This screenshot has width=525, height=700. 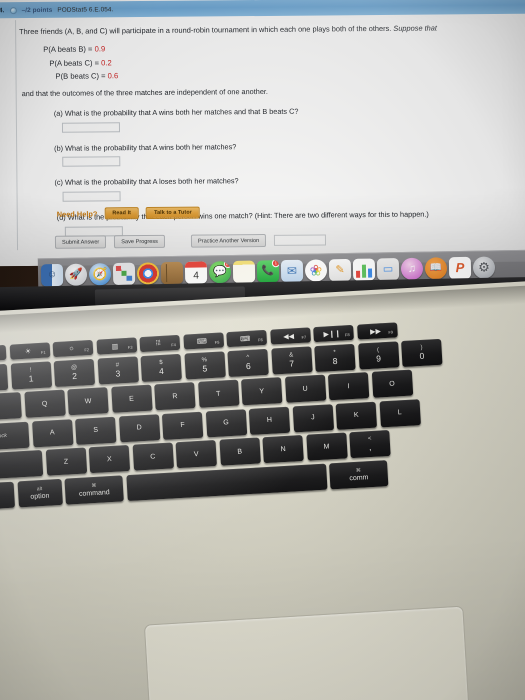 I want to click on key-control: trol, so click(x=8, y=495).